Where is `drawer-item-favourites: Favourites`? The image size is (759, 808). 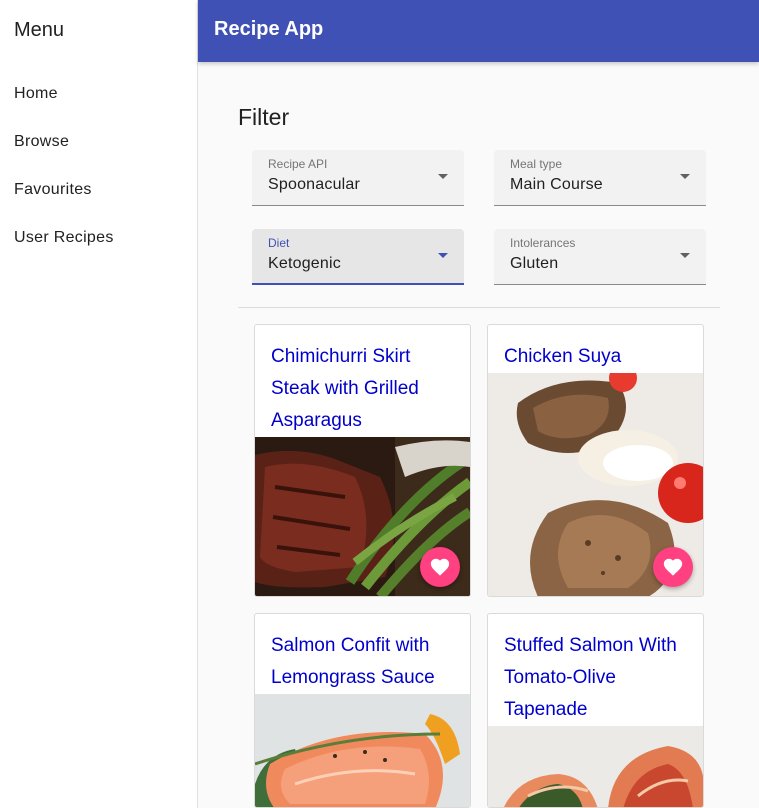
drawer-item-favourites: Favourites is located at coordinates (98, 190).